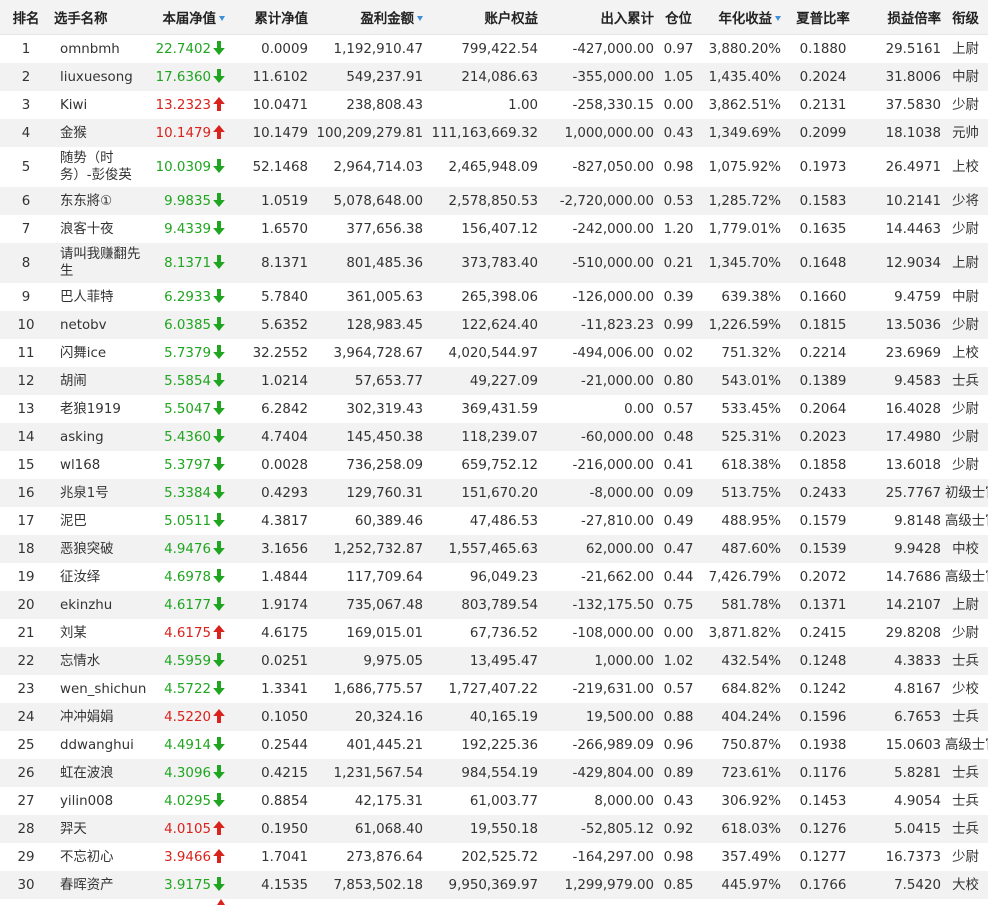  I want to click on annual-return-cell: 3,871.82%, so click(742, 633).